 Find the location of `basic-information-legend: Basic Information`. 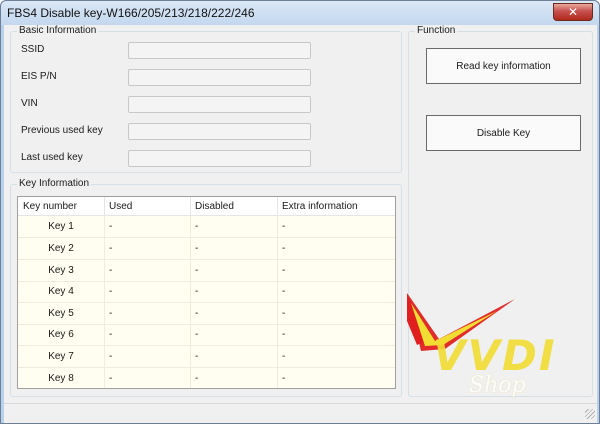

basic-information-legend: Basic Information is located at coordinates (58, 30).